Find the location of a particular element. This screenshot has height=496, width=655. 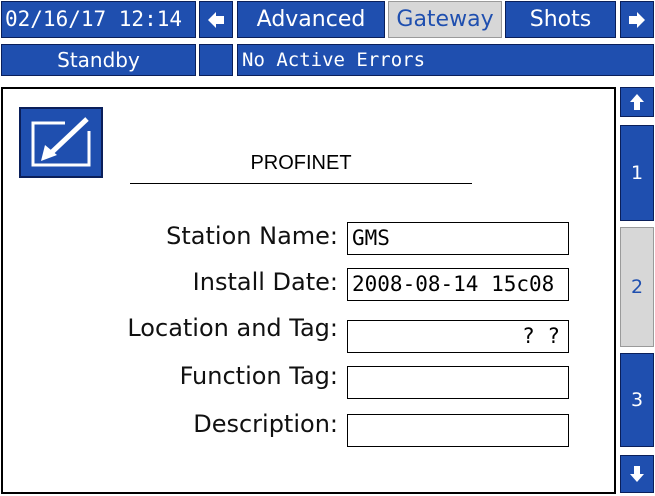

tab-shots: Shots is located at coordinates (560, 19).